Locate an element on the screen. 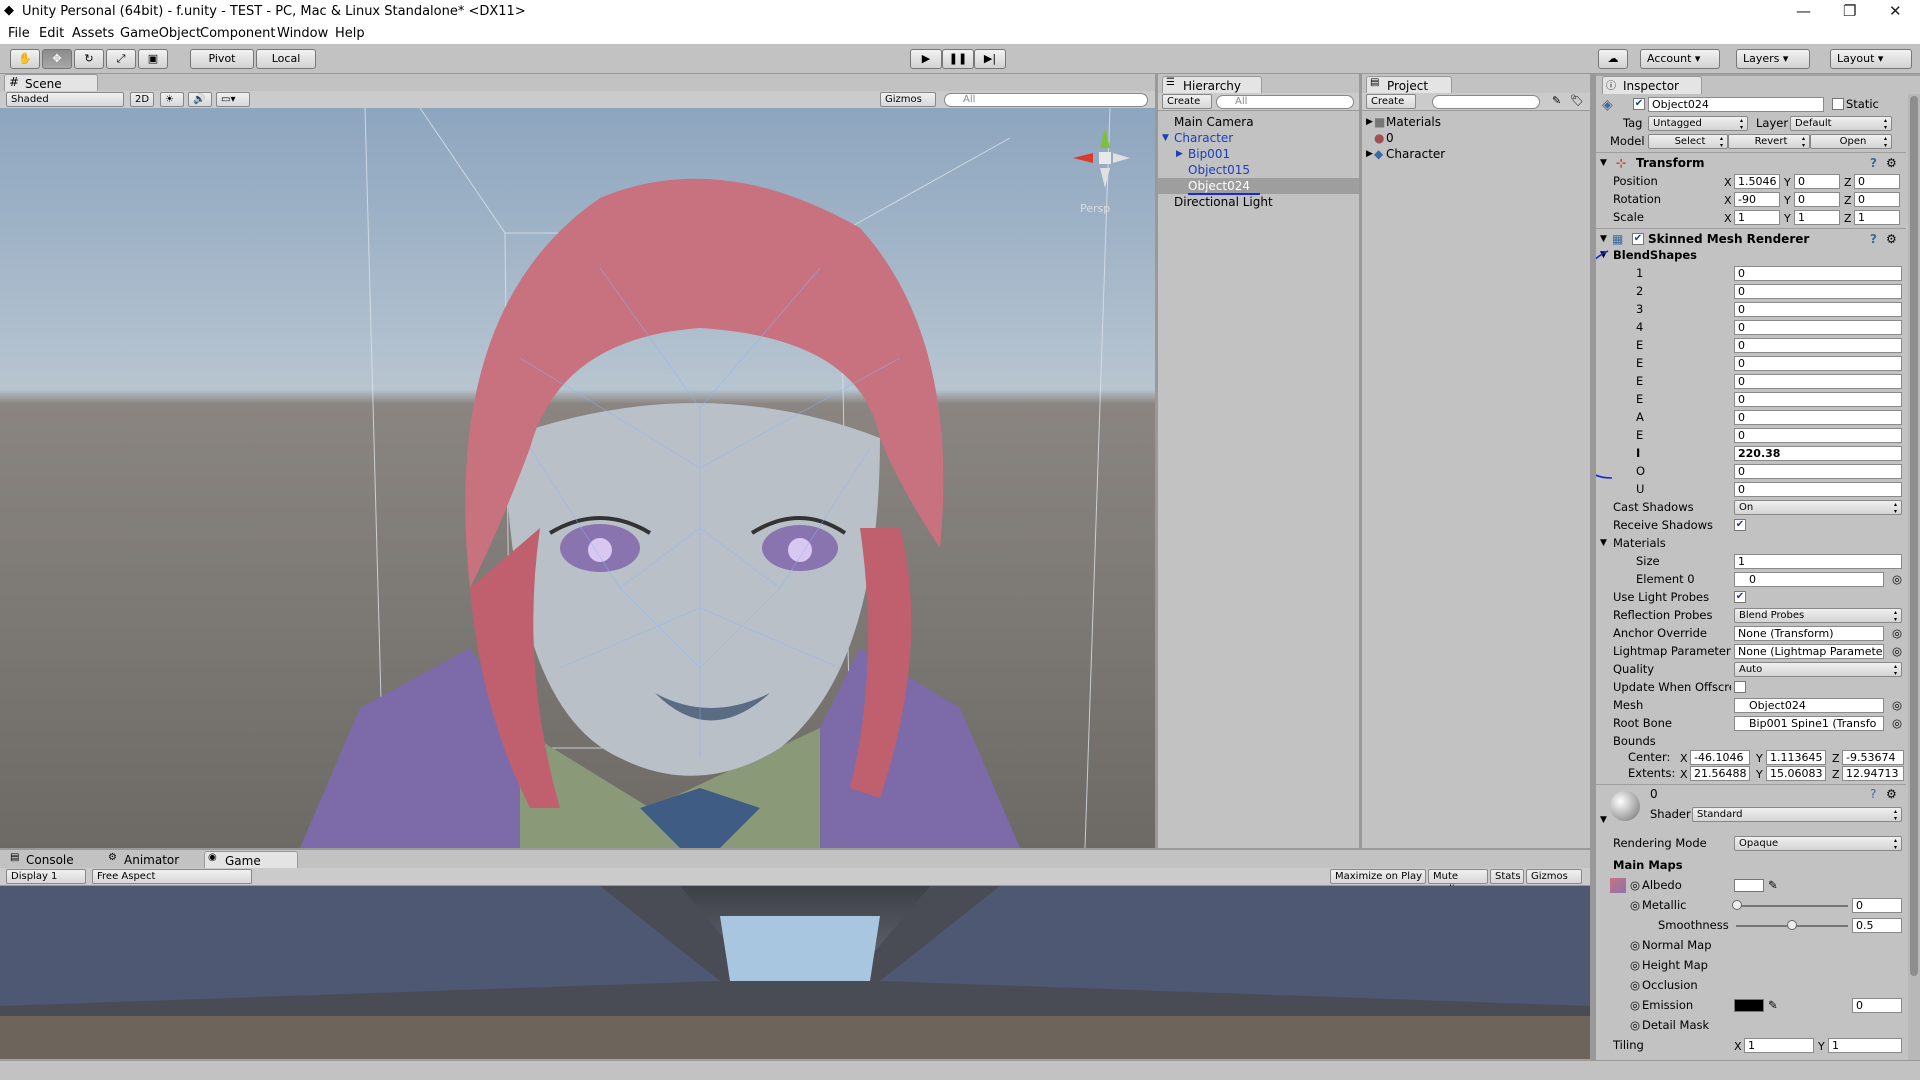 The image size is (1920, 1080). fold-arrow-icon: ▼ is located at coordinates (1603, 543).